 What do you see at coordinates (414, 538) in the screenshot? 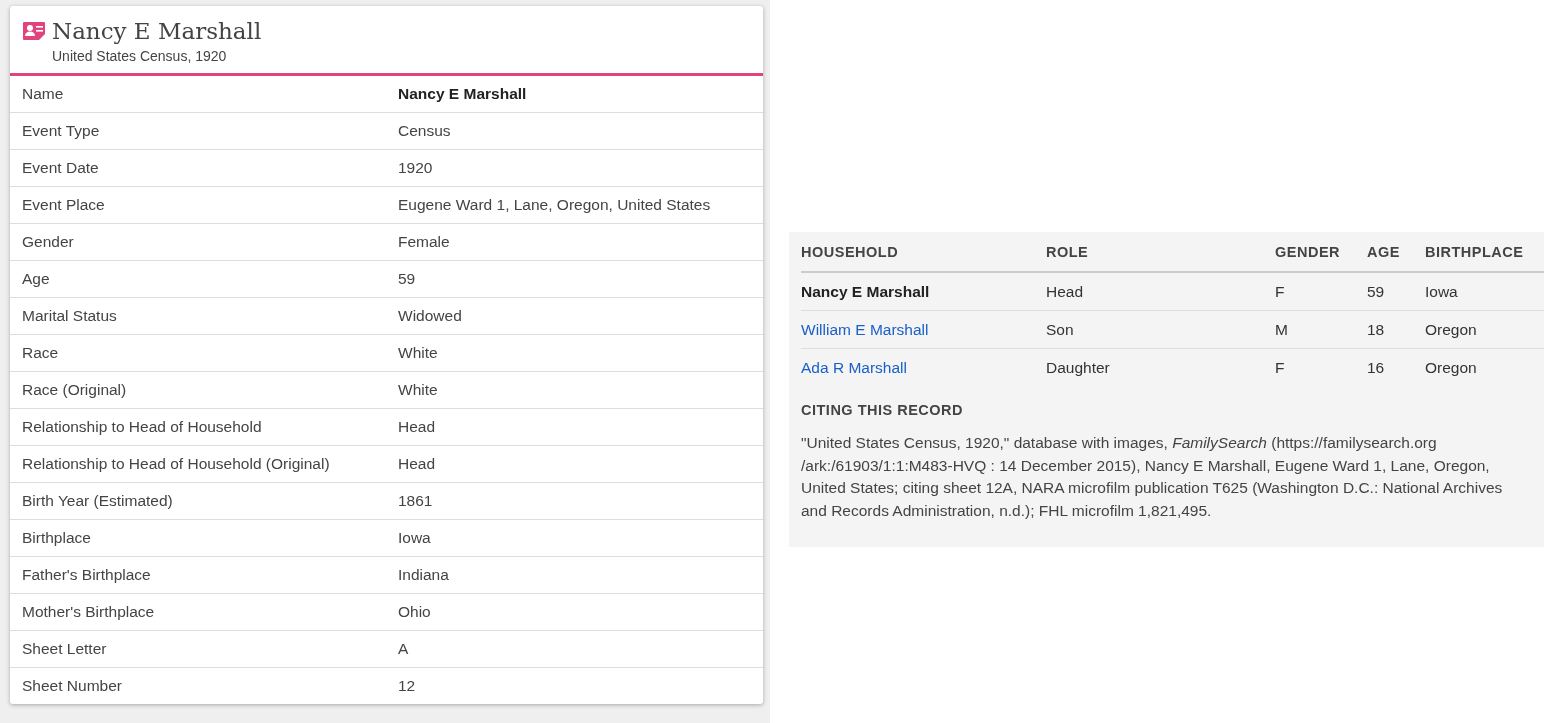
I see `field-value: Iowa` at bounding box center [414, 538].